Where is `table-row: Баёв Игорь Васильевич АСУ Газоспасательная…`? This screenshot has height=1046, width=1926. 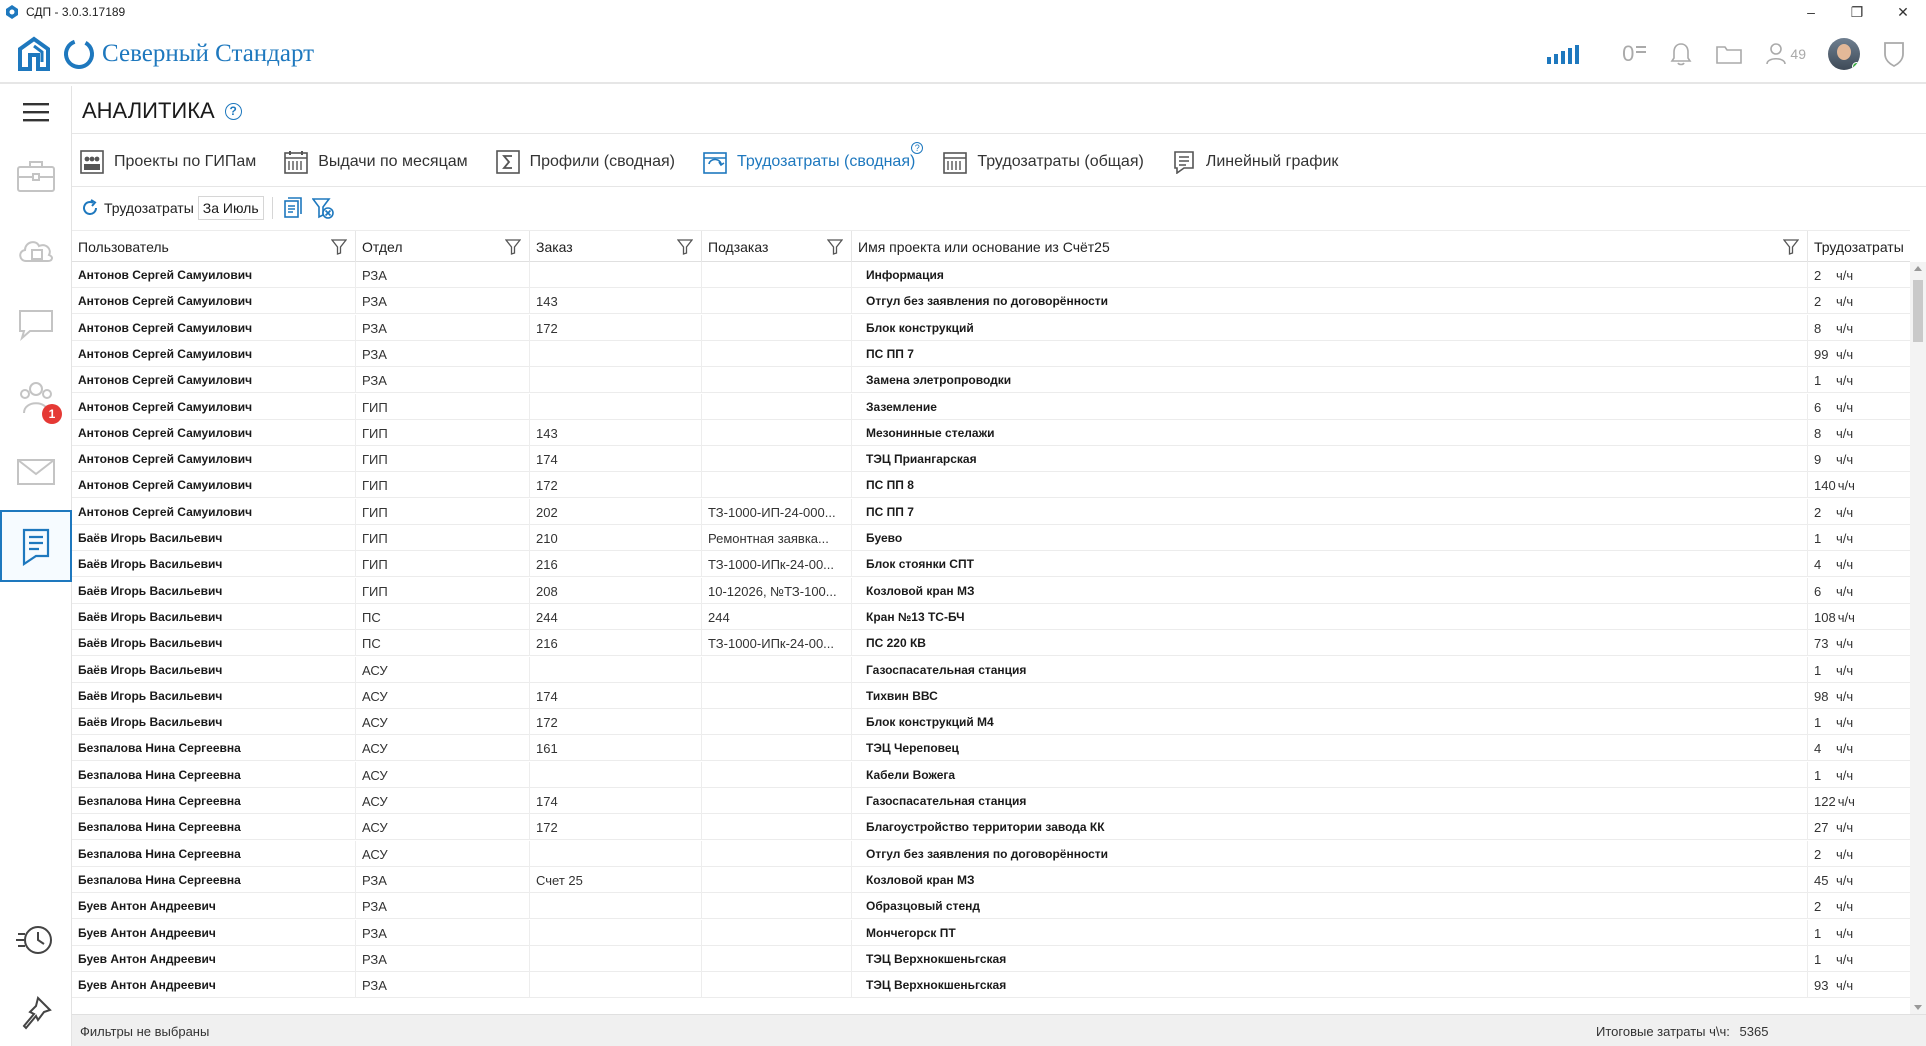 table-row: Баёв Игорь Васильевич АСУ Газоспасательная… is located at coordinates (991, 670).